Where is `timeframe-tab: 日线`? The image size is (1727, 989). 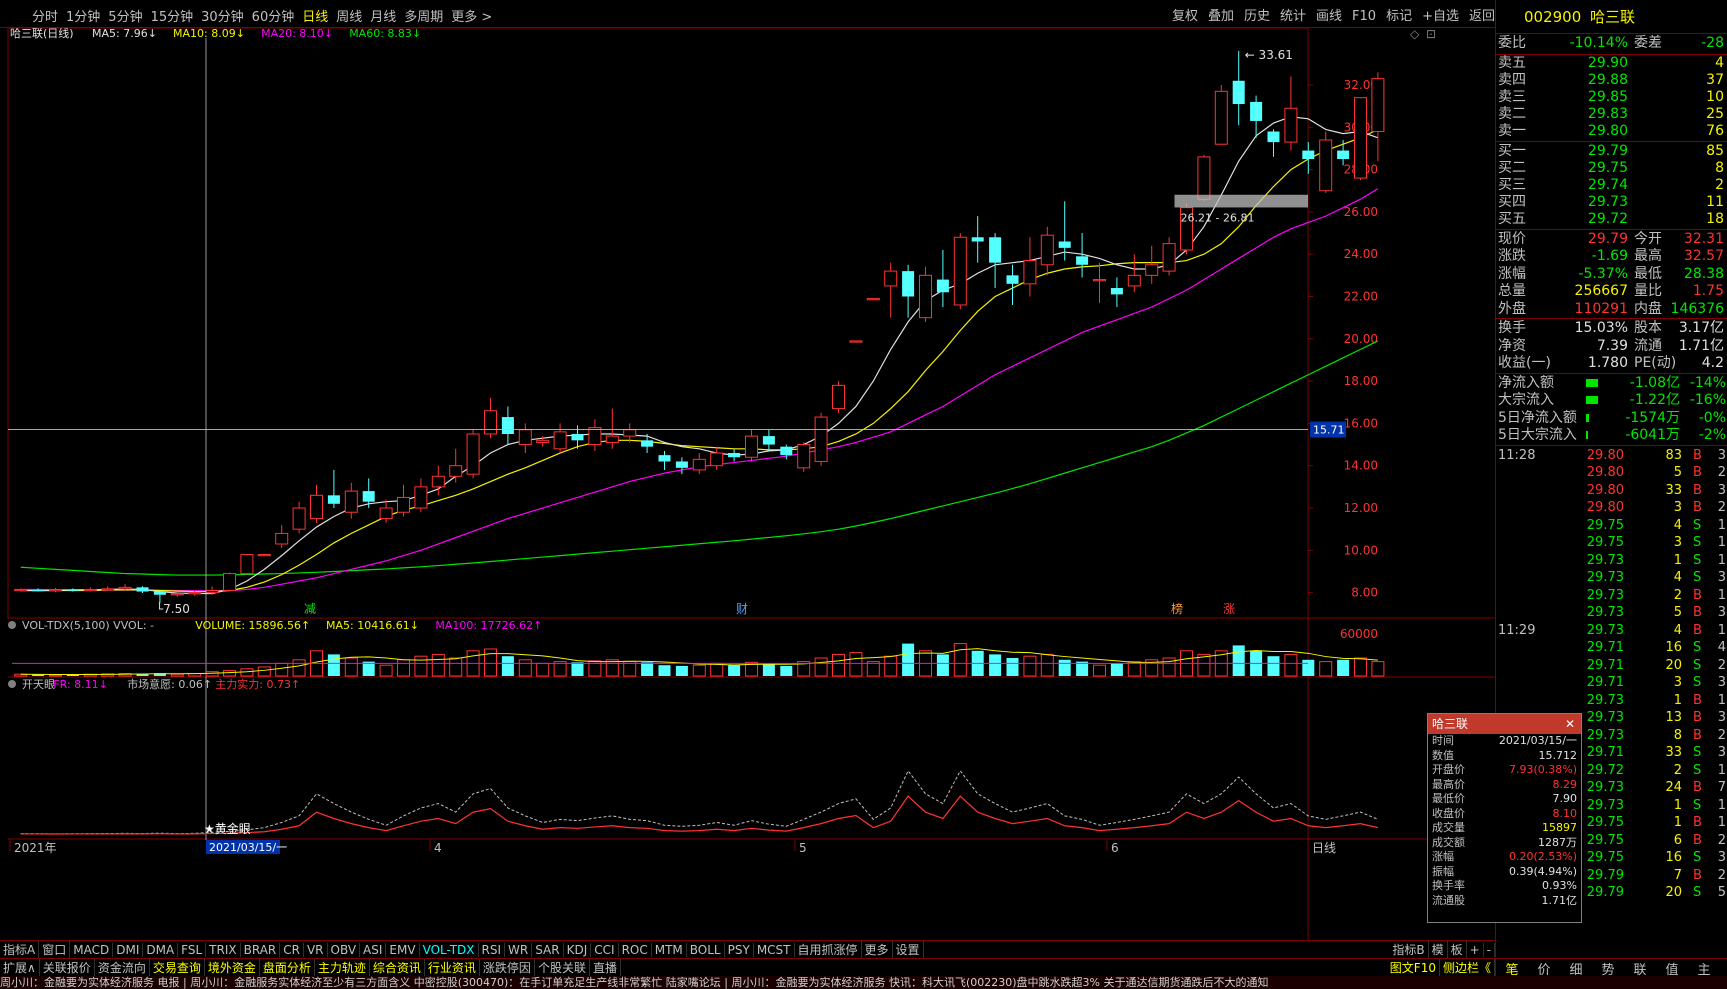 timeframe-tab: 日线 is located at coordinates (315, 15).